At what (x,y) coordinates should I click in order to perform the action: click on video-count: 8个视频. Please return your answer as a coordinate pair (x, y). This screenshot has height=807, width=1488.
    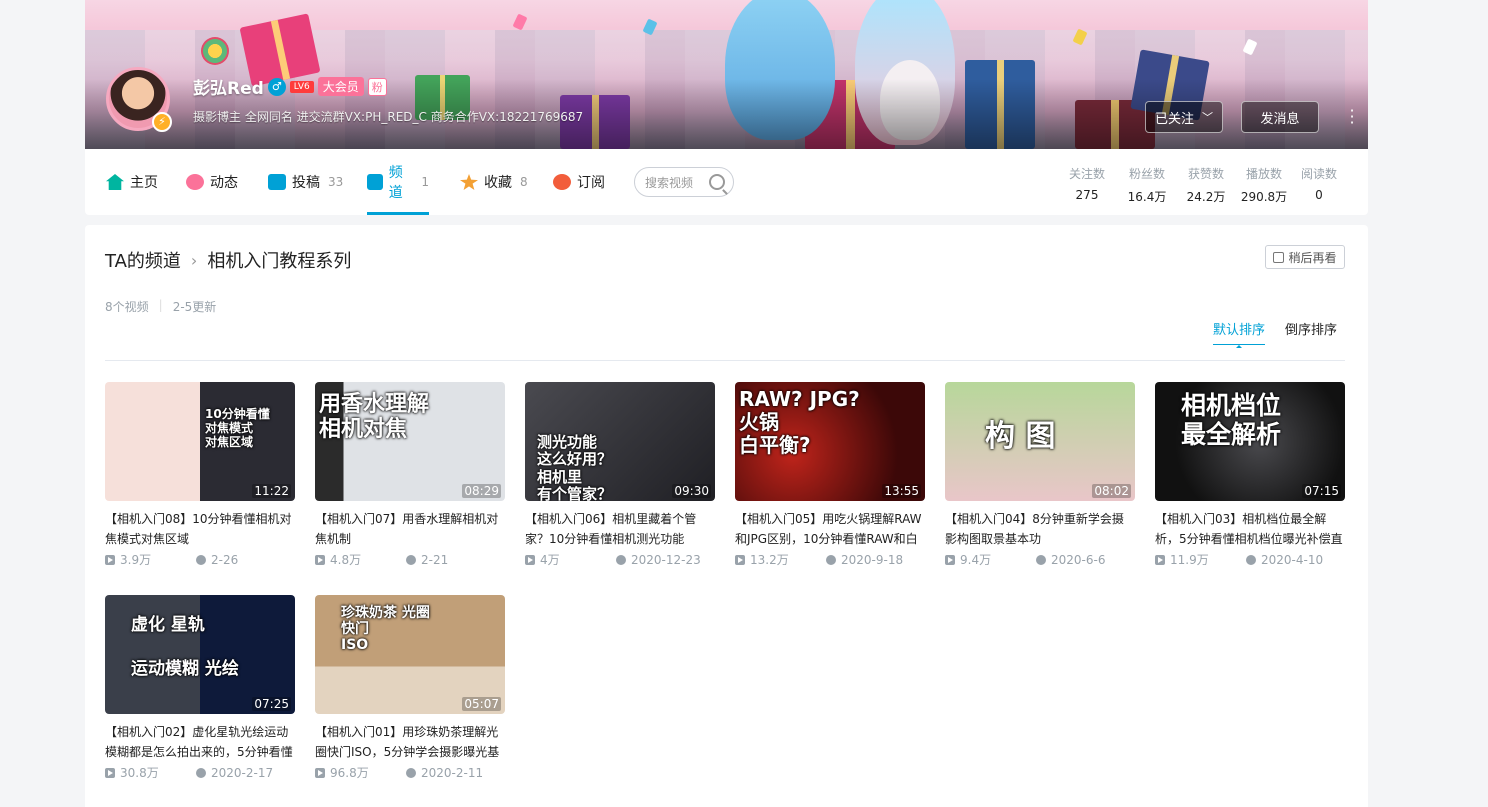
    Looking at the image, I should click on (127, 307).